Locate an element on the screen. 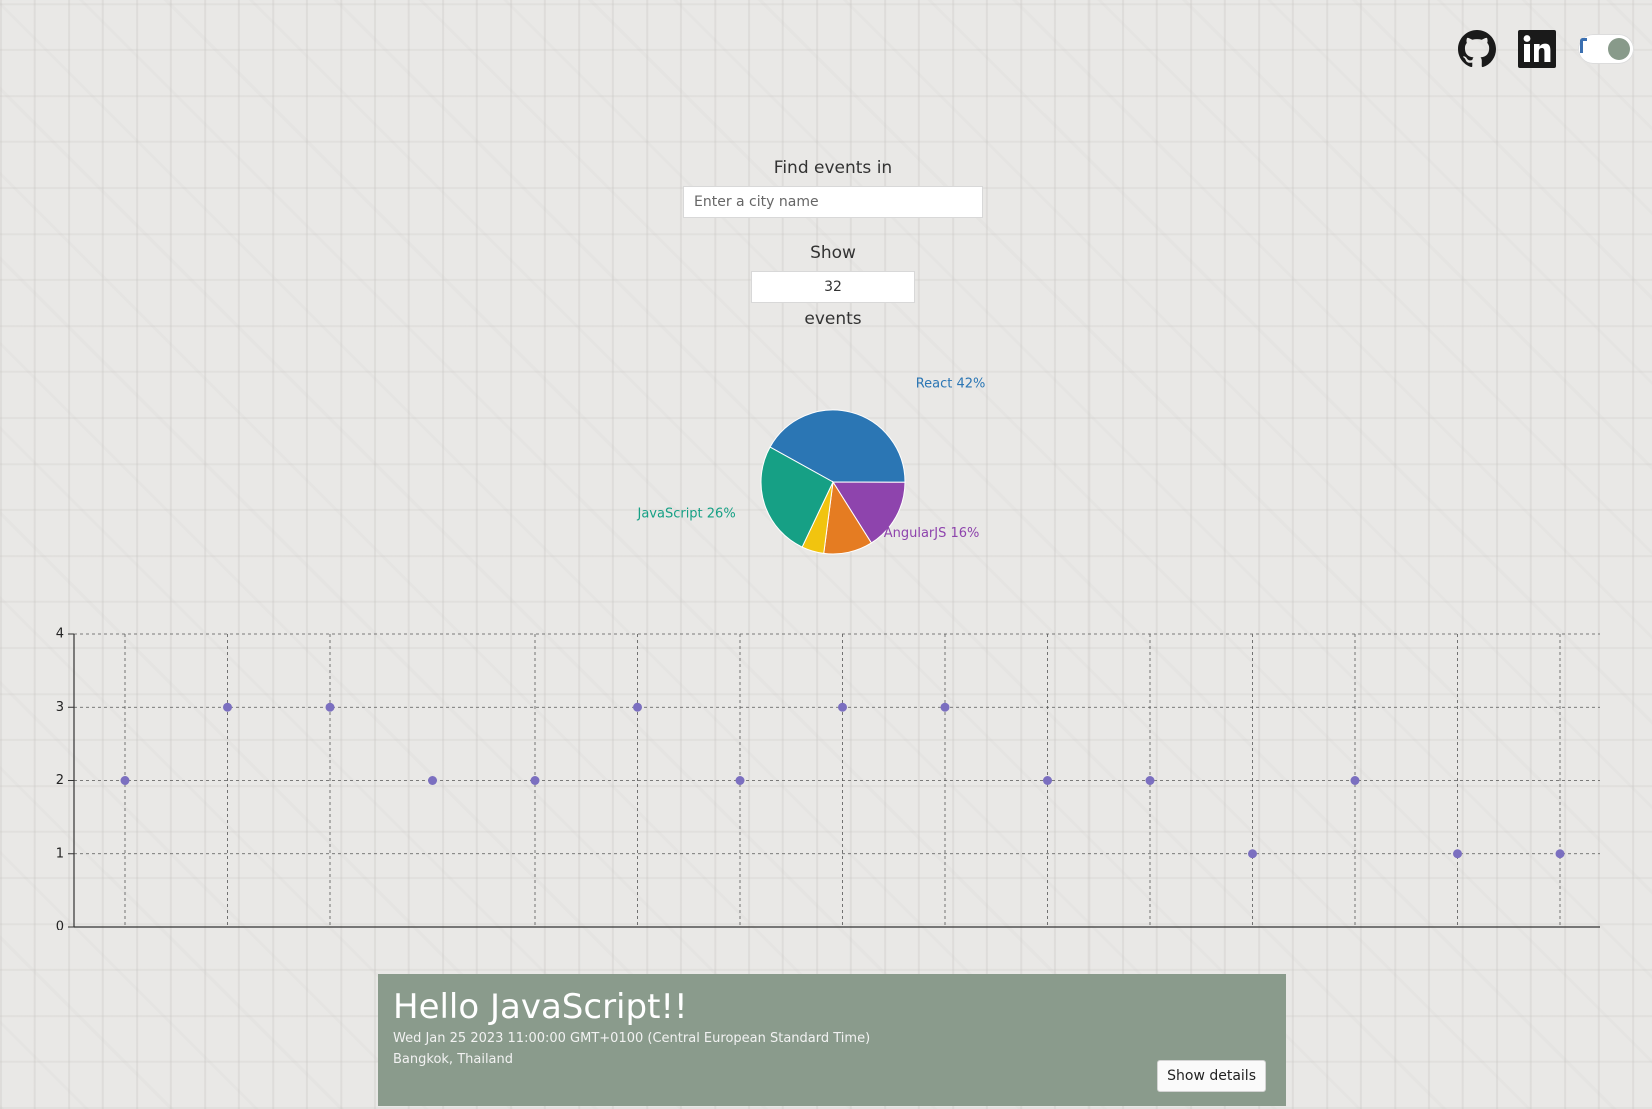  y-tick-label: 2 is located at coordinates (60, 780).